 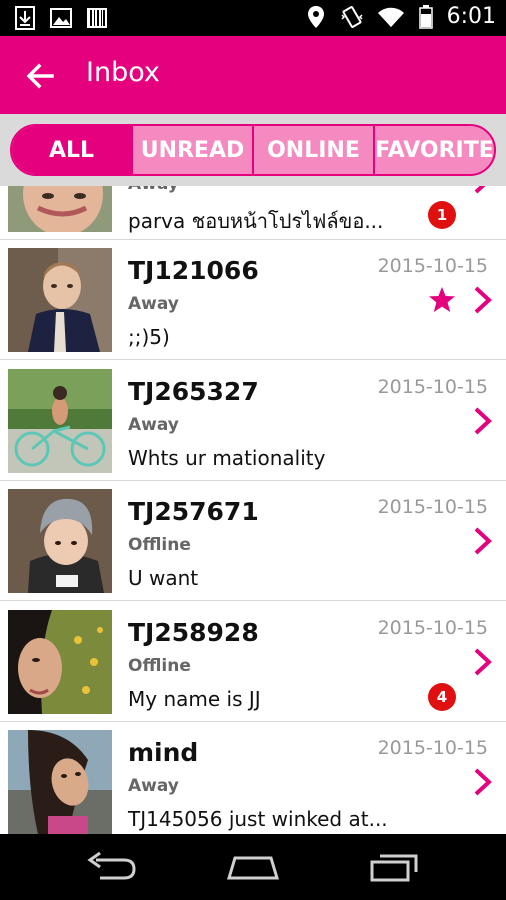 I want to click on home-nav-icon, so click(x=253, y=868).